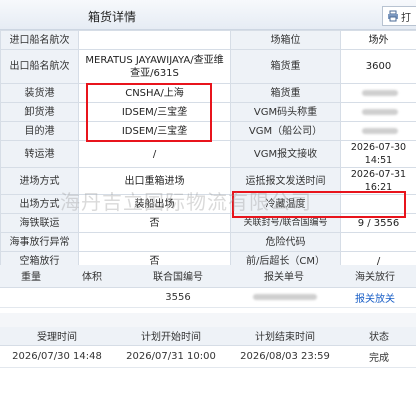 This screenshot has width=416, height=408. Describe the element at coordinates (178, 297) in the screenshot. I see `cell-un-number: 3556` at that location.